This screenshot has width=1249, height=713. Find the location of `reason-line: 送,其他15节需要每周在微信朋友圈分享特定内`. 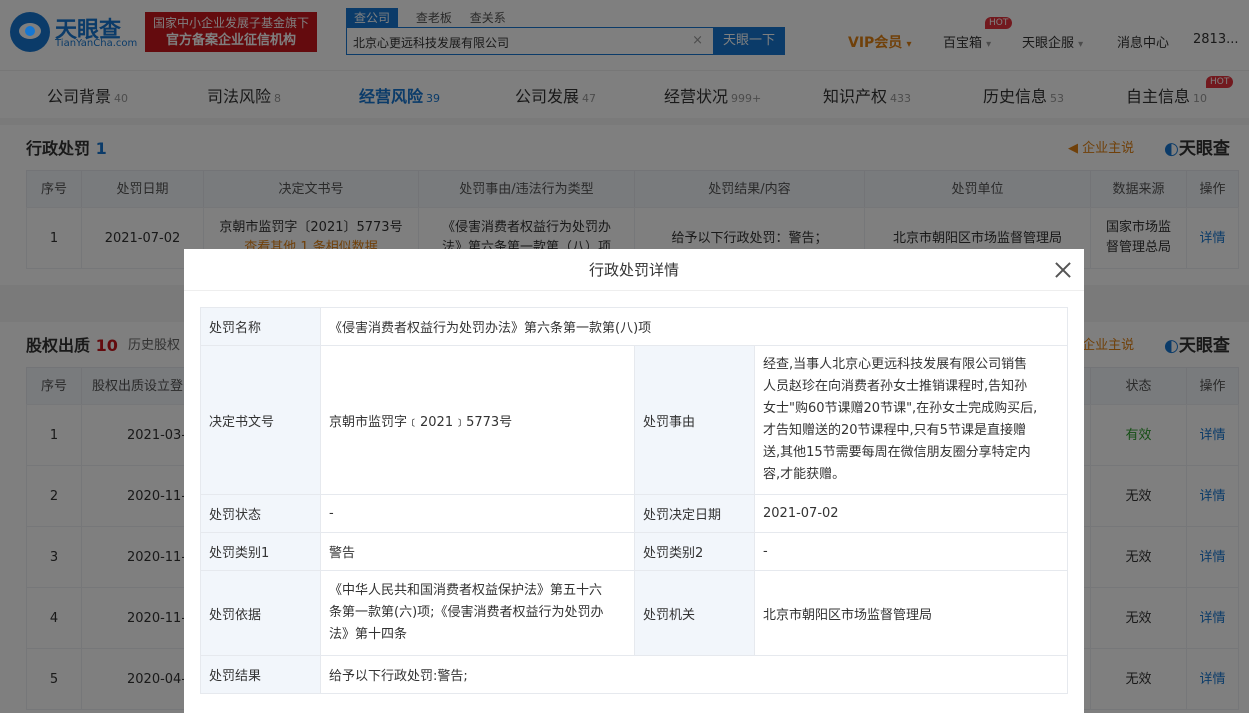

reason-line: 送,其他15节需要每周在微信朋友圈分享特定内 is located at coordinates (897, 452).